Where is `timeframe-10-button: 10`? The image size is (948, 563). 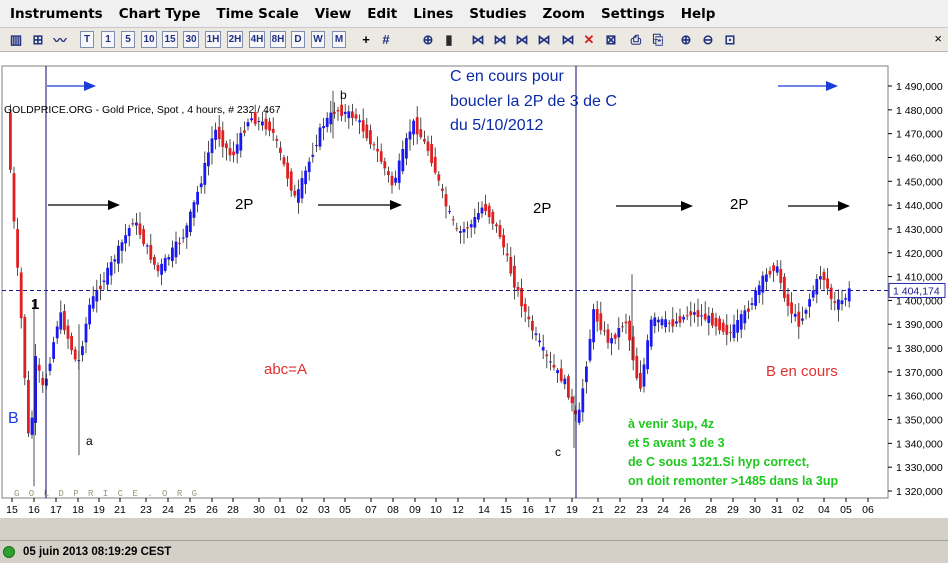 timeframe-10-button: 10 is located at coordinates (149, 39).